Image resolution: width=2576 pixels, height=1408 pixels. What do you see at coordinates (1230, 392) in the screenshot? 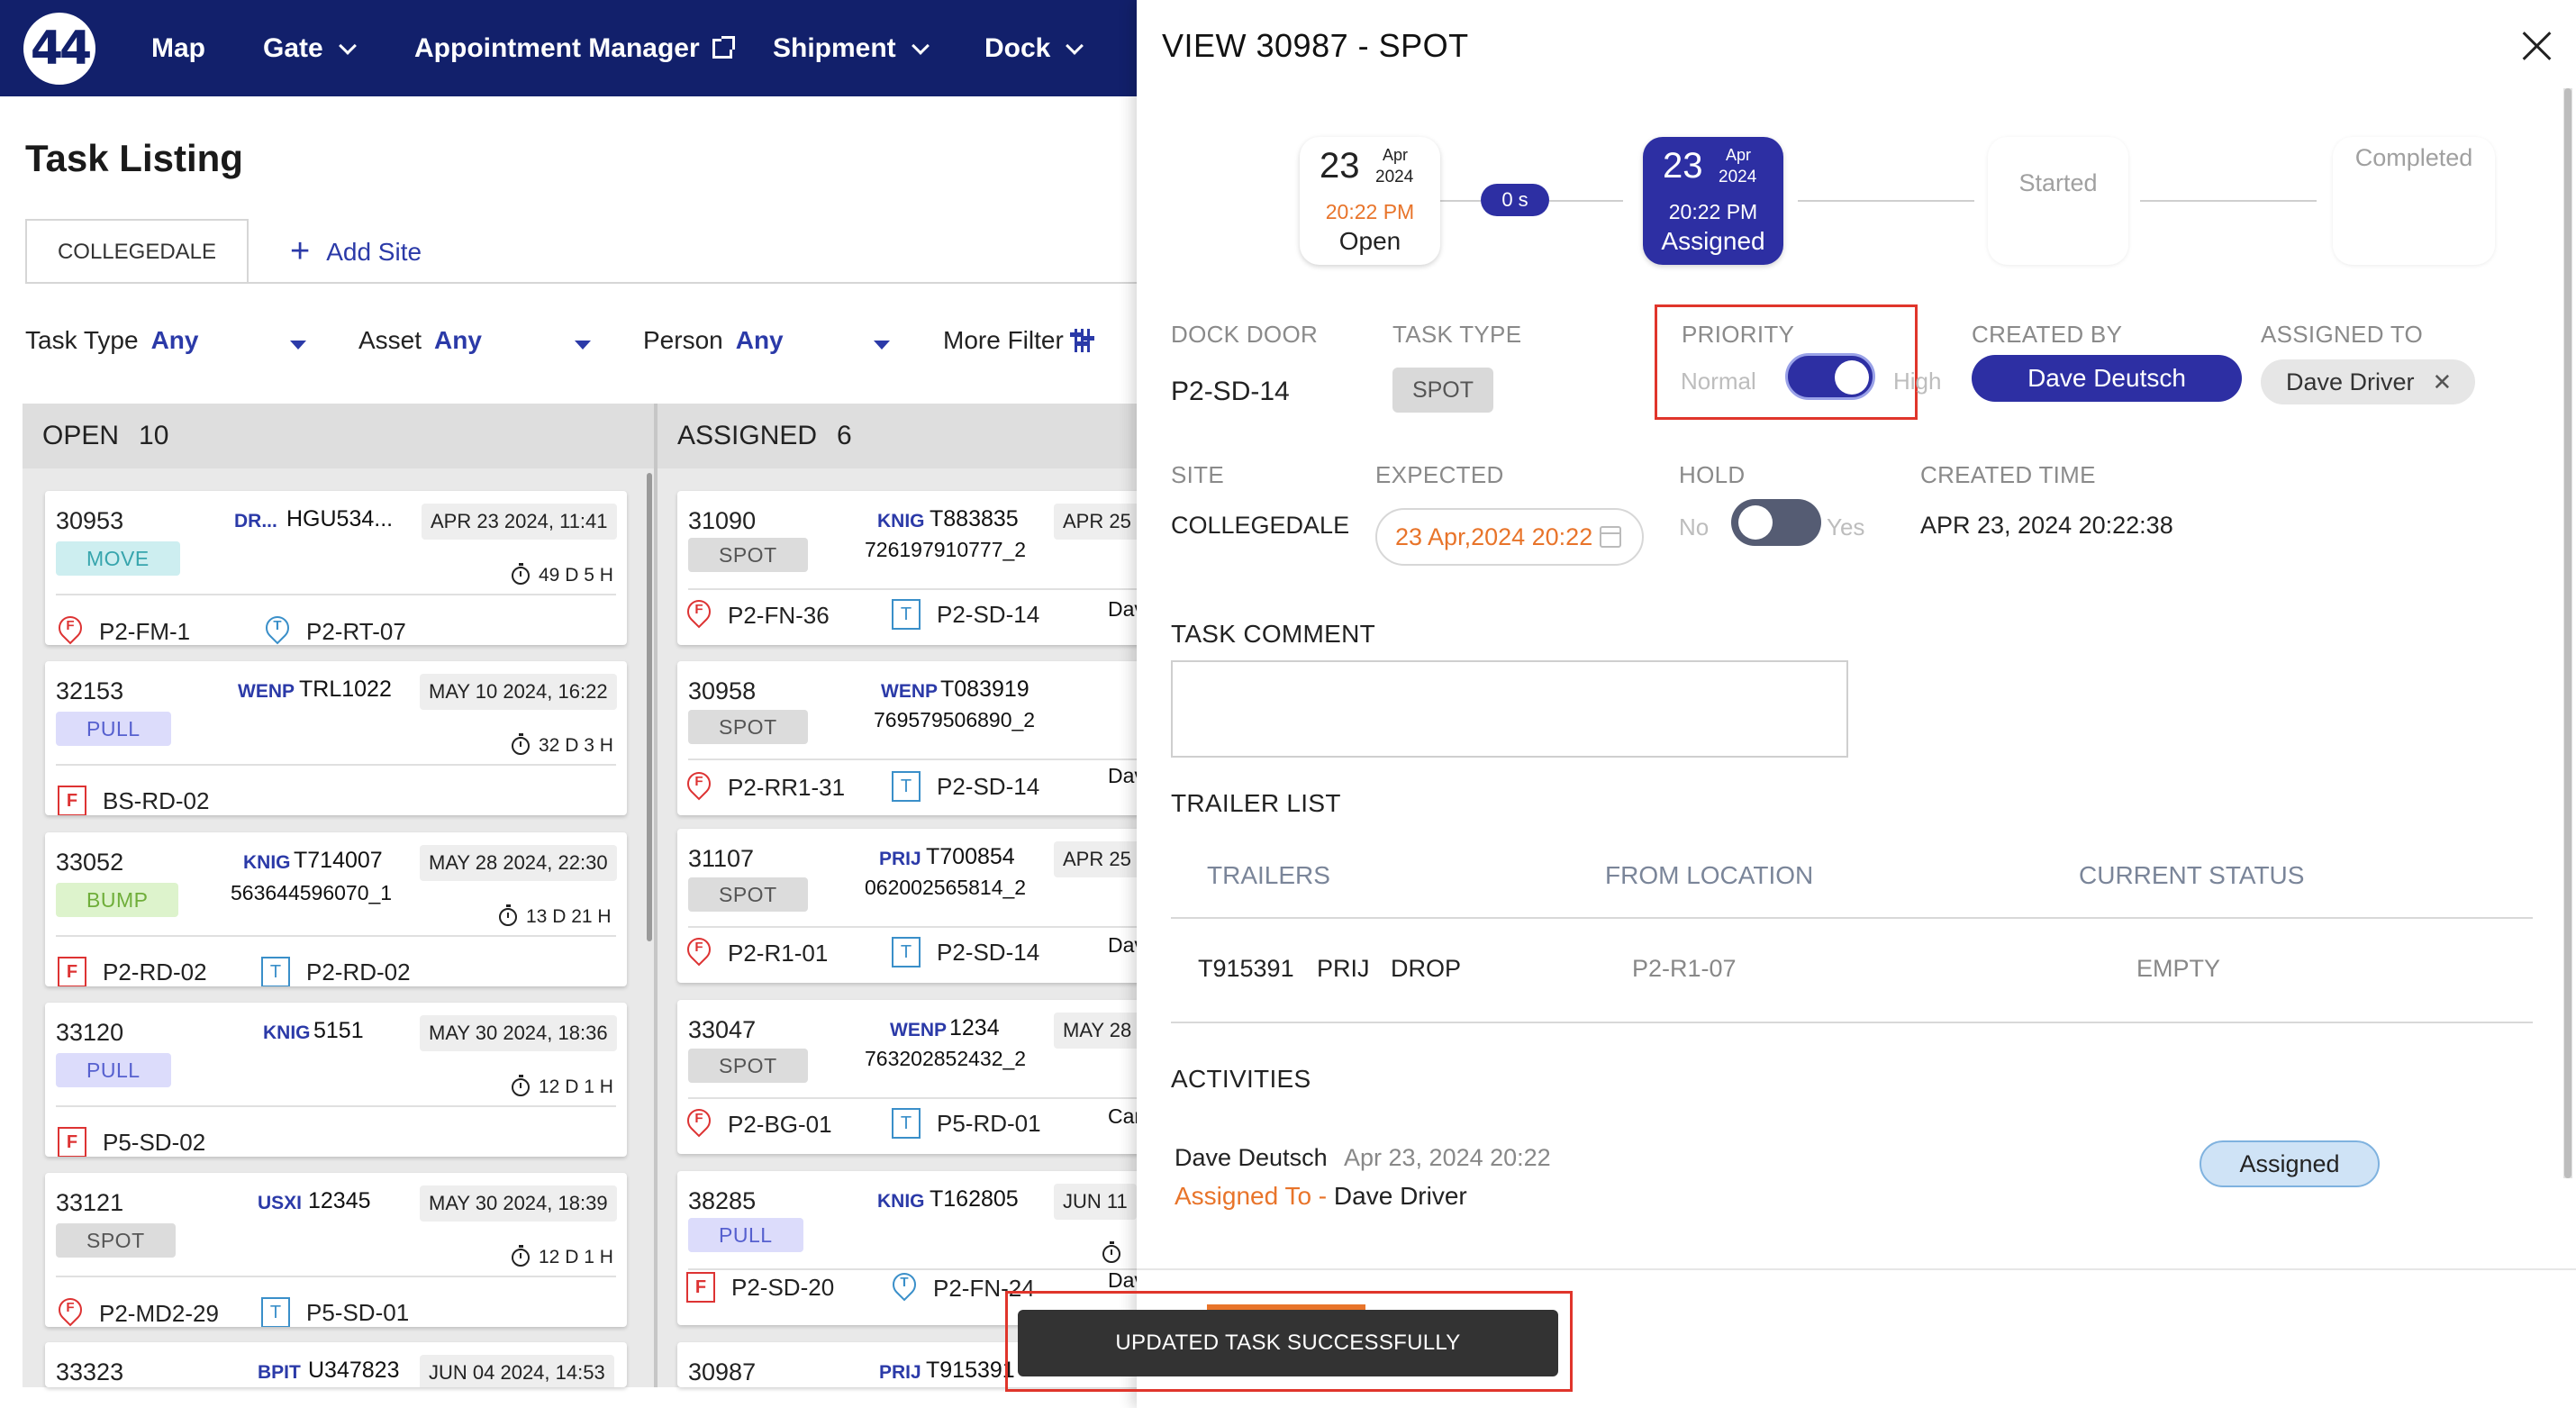
I see `dock-door-value: P2-SD-14` at bounding box center [1230, 392].